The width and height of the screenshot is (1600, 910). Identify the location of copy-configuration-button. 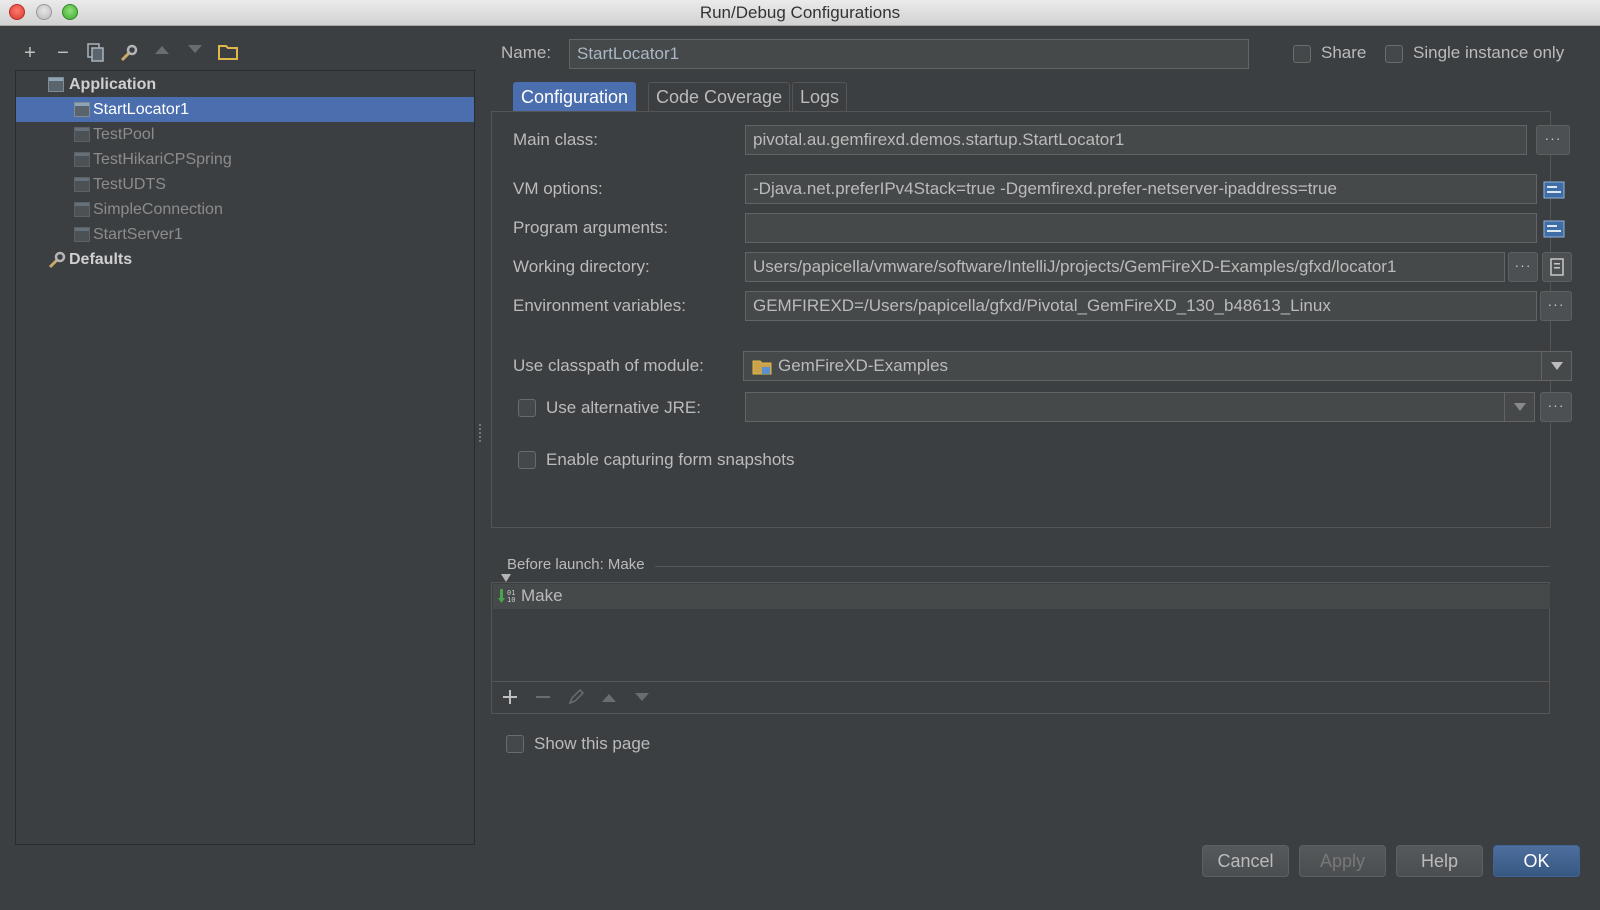
(96, 53).